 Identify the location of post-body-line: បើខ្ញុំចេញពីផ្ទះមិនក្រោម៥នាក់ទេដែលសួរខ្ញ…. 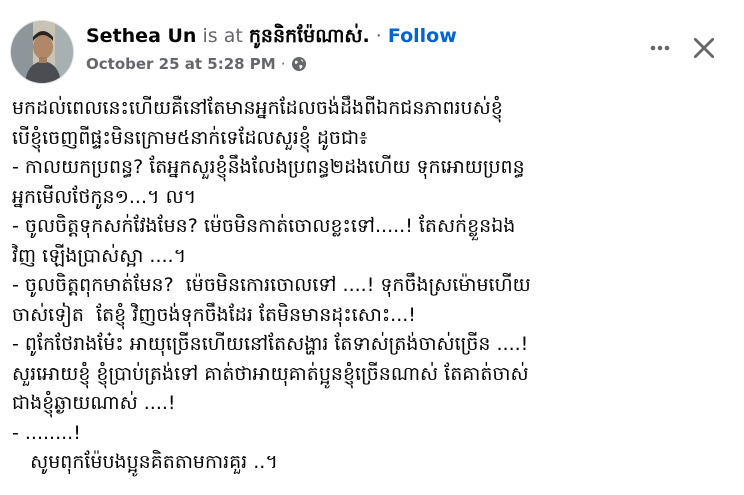
(190, 137).